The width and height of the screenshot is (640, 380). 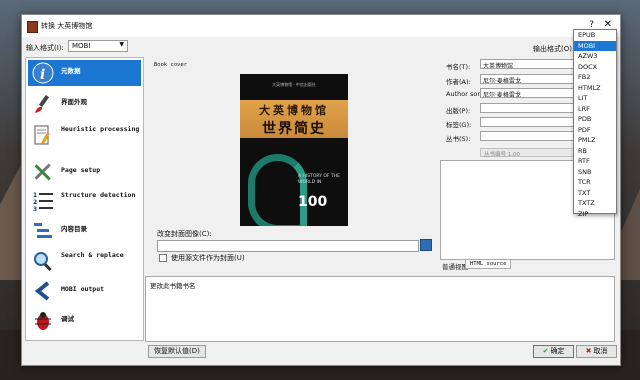 I want to click on use-source-cover-row: 使用源文件作为封面(U), so click(x=202, y=258).